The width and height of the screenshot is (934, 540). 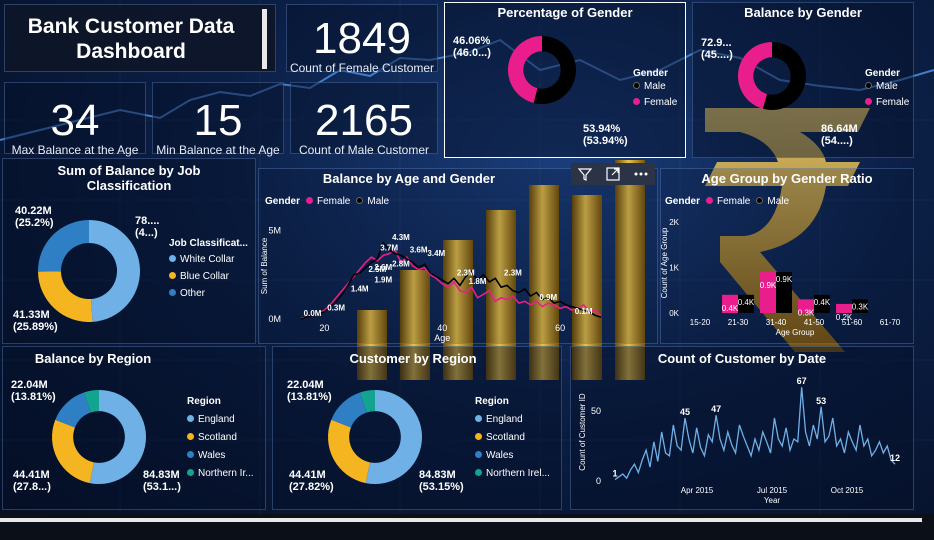 What do you see at coordinates (336, 308) in the screenshot?
I see `data-label: 0.3M` at bounding box center [336, 308].